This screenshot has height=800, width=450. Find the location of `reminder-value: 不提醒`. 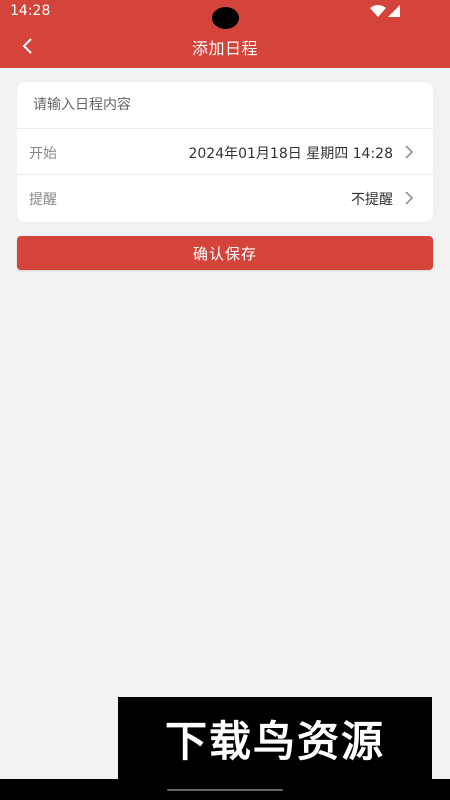

reminder-value: 不提醒 is located at coordinates (372, 200).